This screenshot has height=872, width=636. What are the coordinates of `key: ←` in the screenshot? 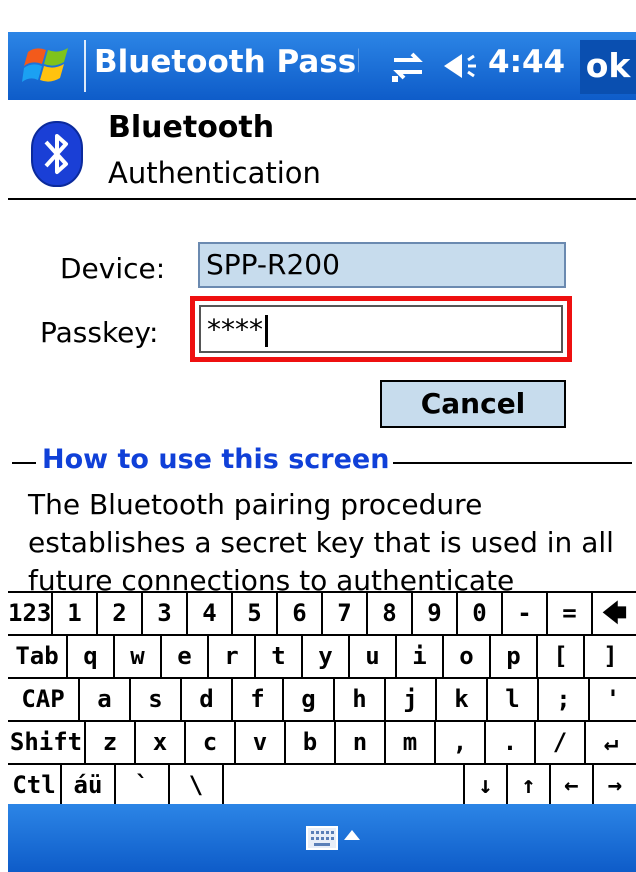 It's located at (572, 785).